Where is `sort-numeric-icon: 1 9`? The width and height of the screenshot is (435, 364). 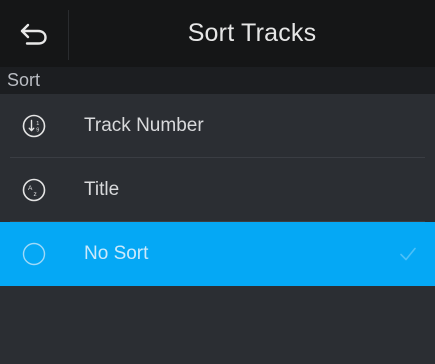 sort-numeric-icon: 1 9 is located at coordinates (34, 126).